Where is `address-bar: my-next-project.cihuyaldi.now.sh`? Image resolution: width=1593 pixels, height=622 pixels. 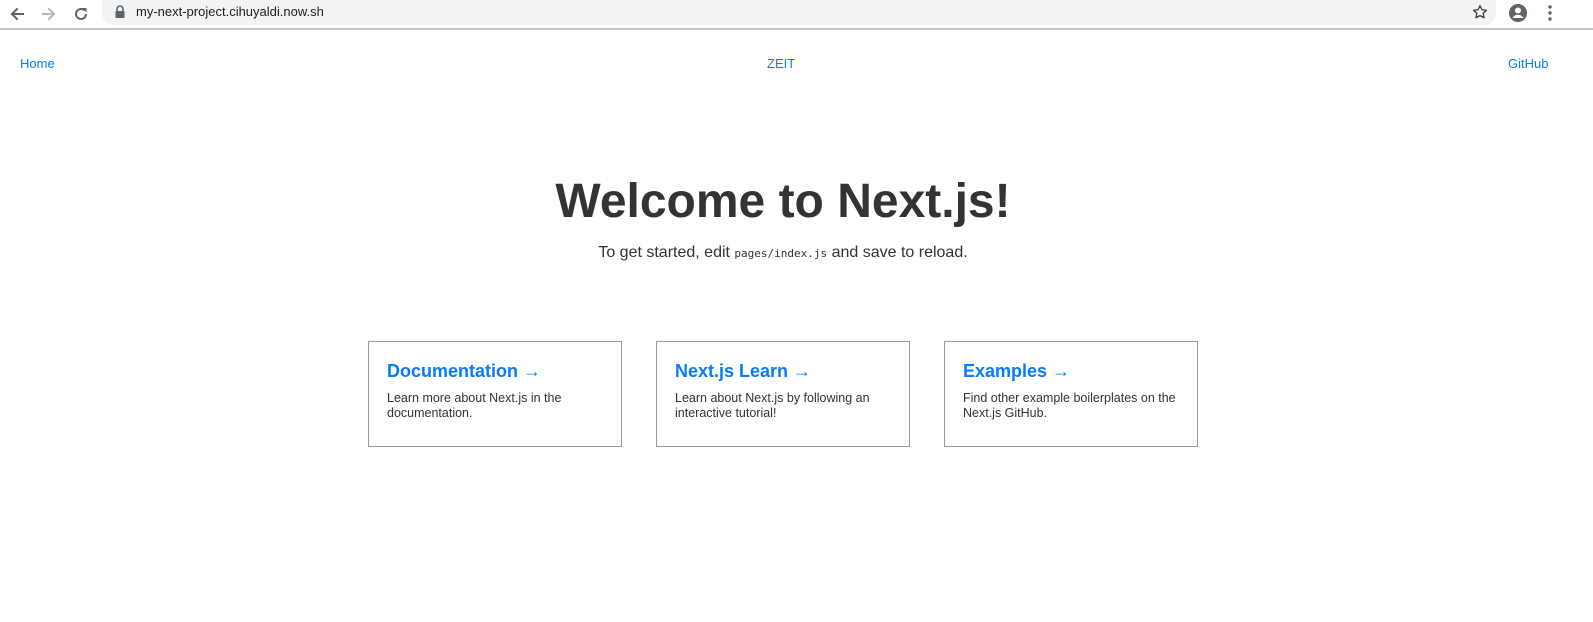 address-bar: my-next-project.cihuyaldi.now.sh is located at coordinates (799, 12).